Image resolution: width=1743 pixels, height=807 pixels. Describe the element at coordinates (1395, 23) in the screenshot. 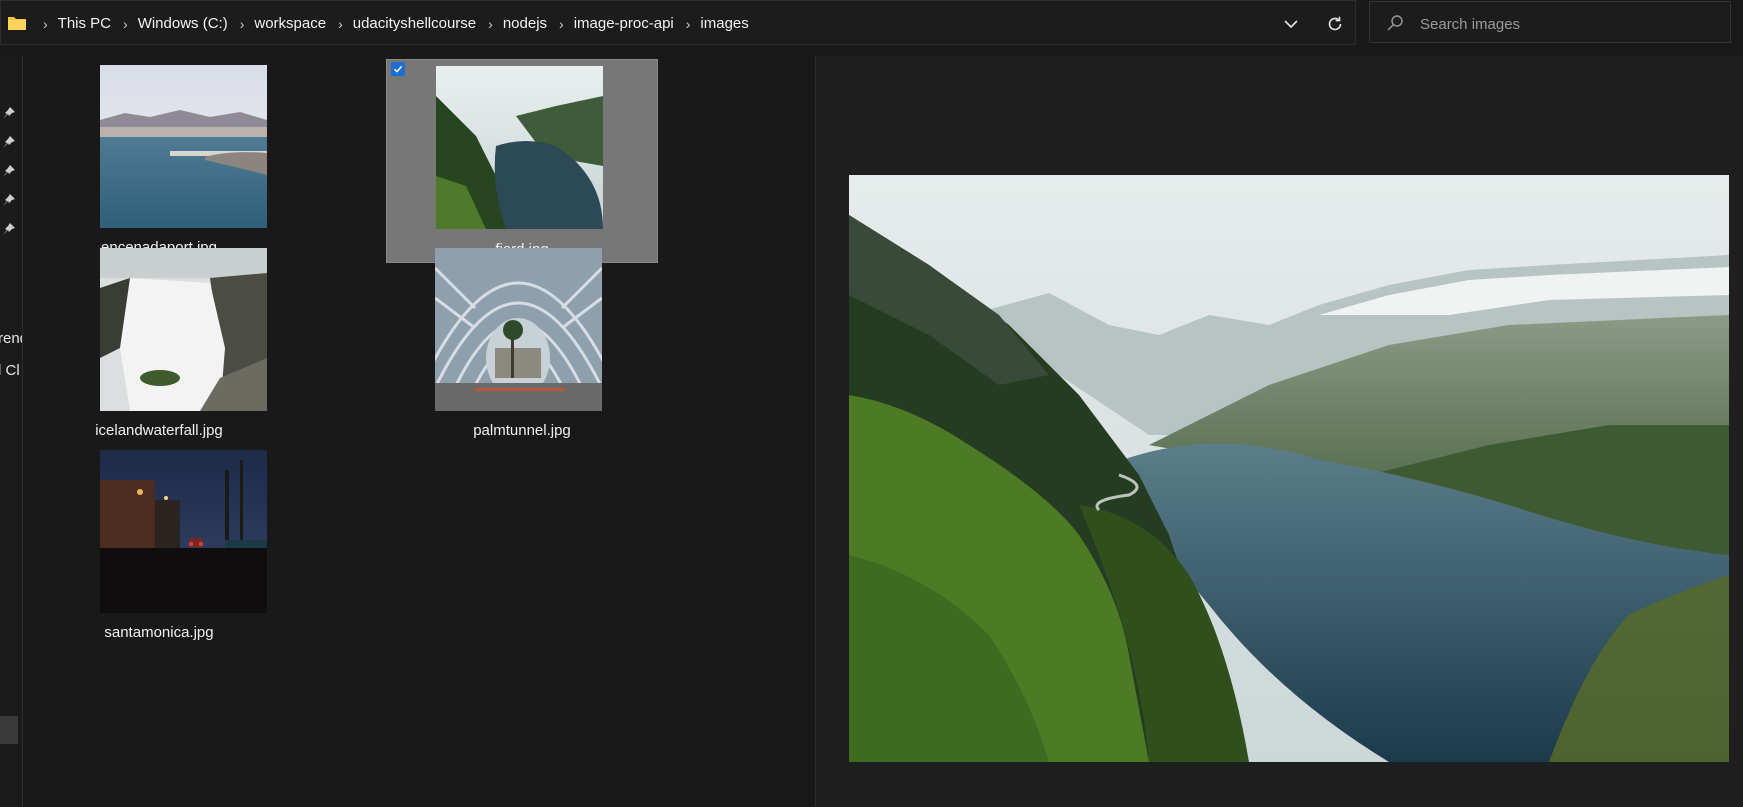

I see `search-icon` at that location.